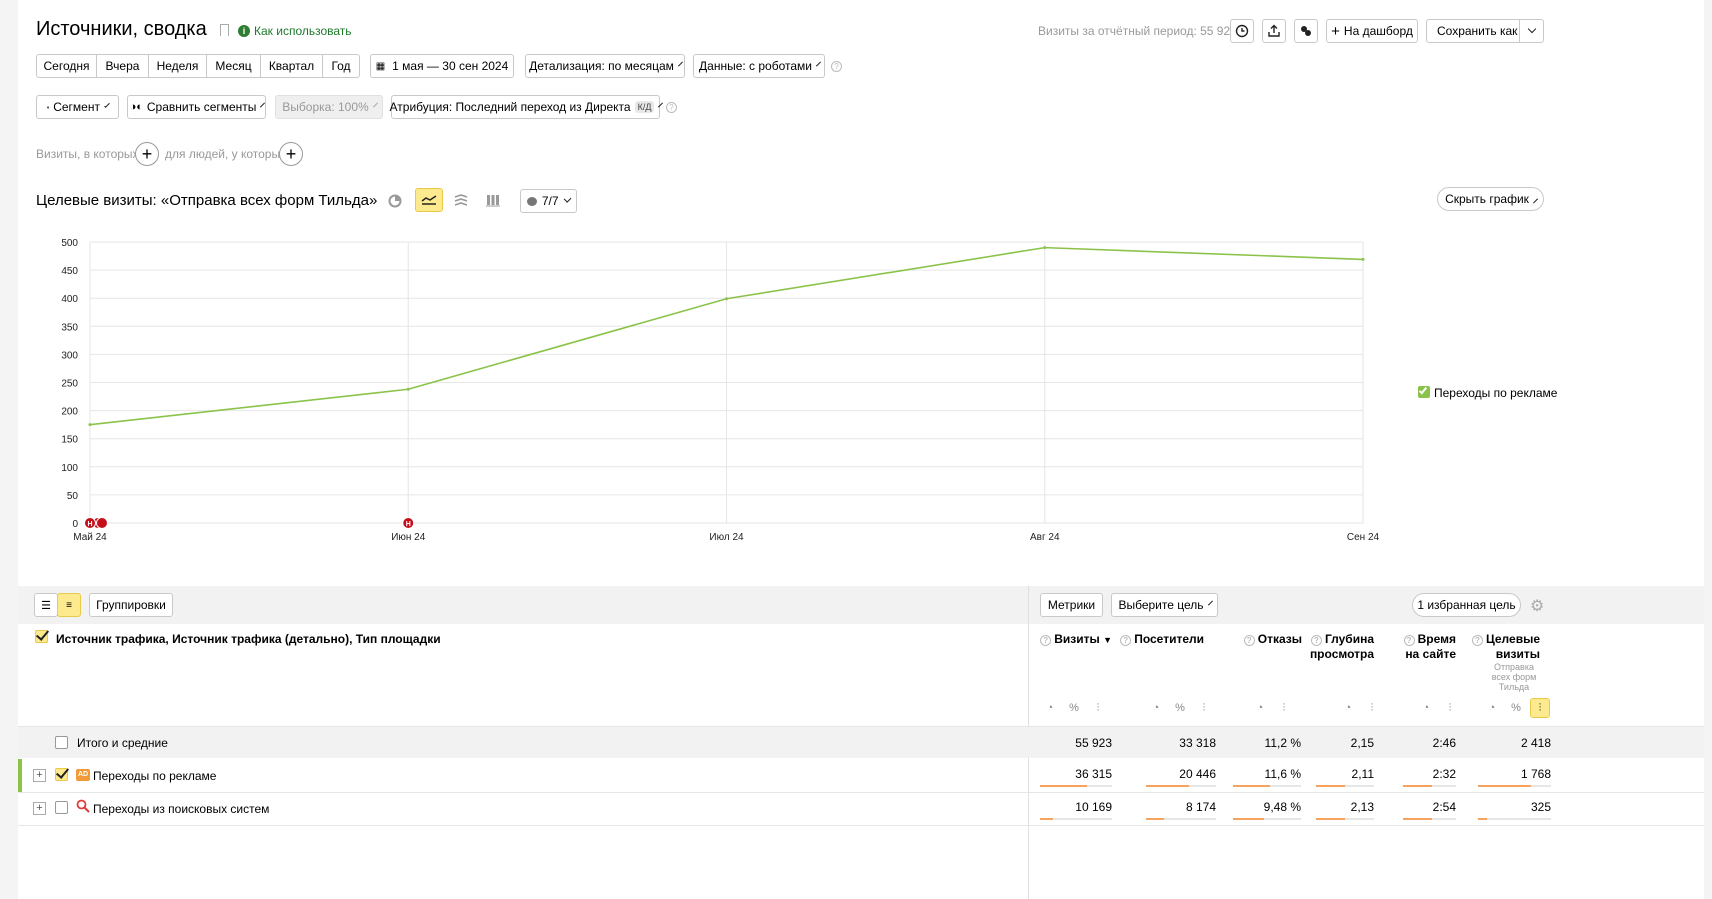 This screenshot has width=1712, height=899. What do you see at coordinates (1372, 31) in the screenshot?
I see `to-dashboard-button: + На дашборд` at bounding box center [1372, 31].